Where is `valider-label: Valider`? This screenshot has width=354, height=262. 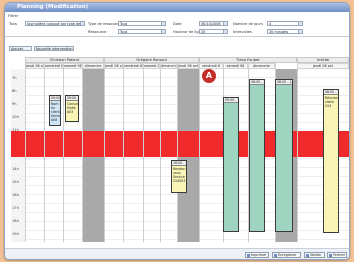
valider-label: Valider is located at coordinates (316, 255).